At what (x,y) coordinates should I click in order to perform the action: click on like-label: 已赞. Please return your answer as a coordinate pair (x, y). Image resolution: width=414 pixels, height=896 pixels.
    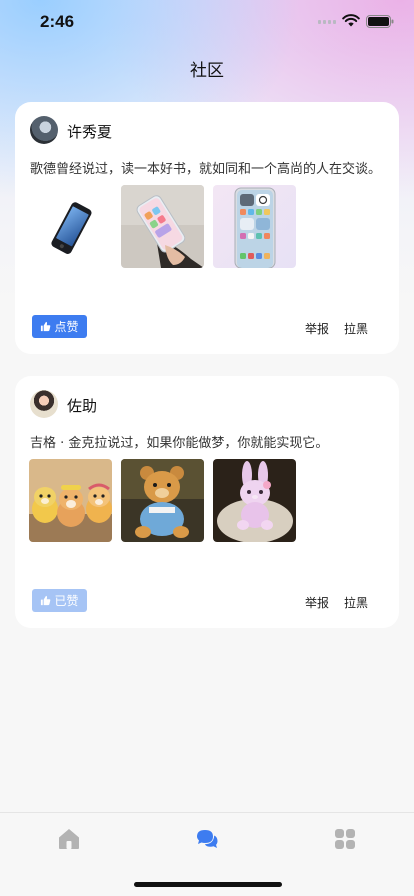
    Looking at the image, I should click on (66, 601).